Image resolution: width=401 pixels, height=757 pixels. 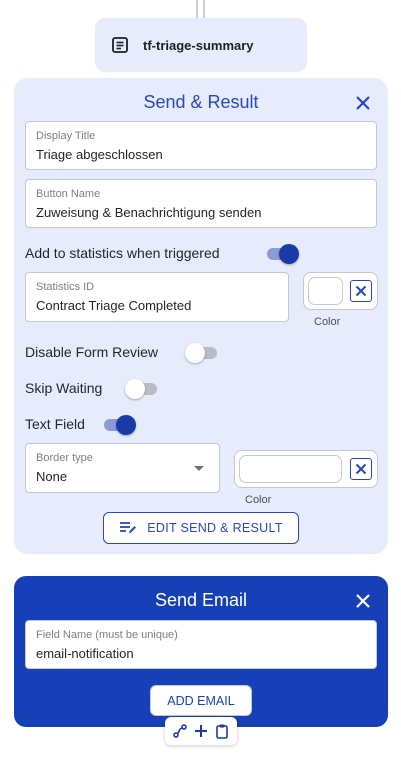 What do you see at coordinates (201, 102) in the screenshot?
I see `send-result-title: Send & Result` at bounding box center [201, 102].